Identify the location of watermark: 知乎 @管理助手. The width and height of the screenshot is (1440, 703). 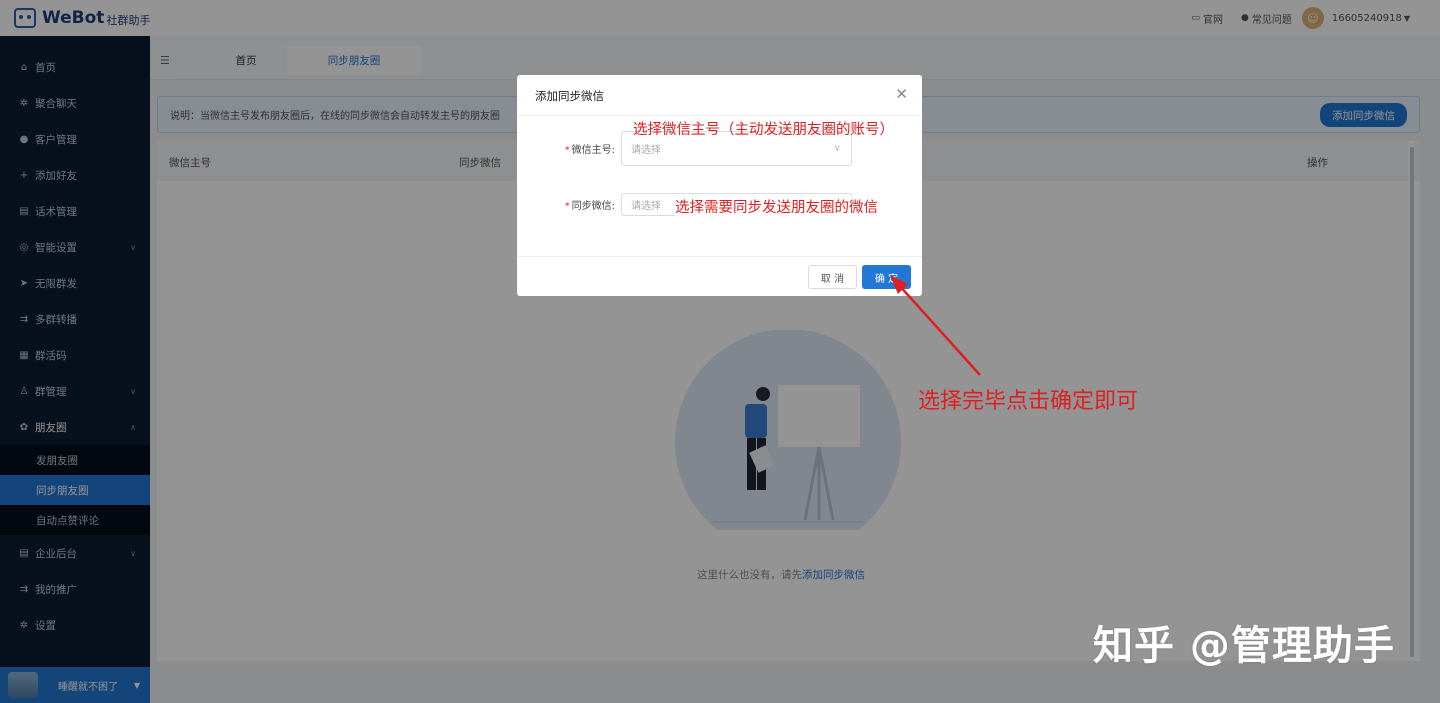
(1244, 646).